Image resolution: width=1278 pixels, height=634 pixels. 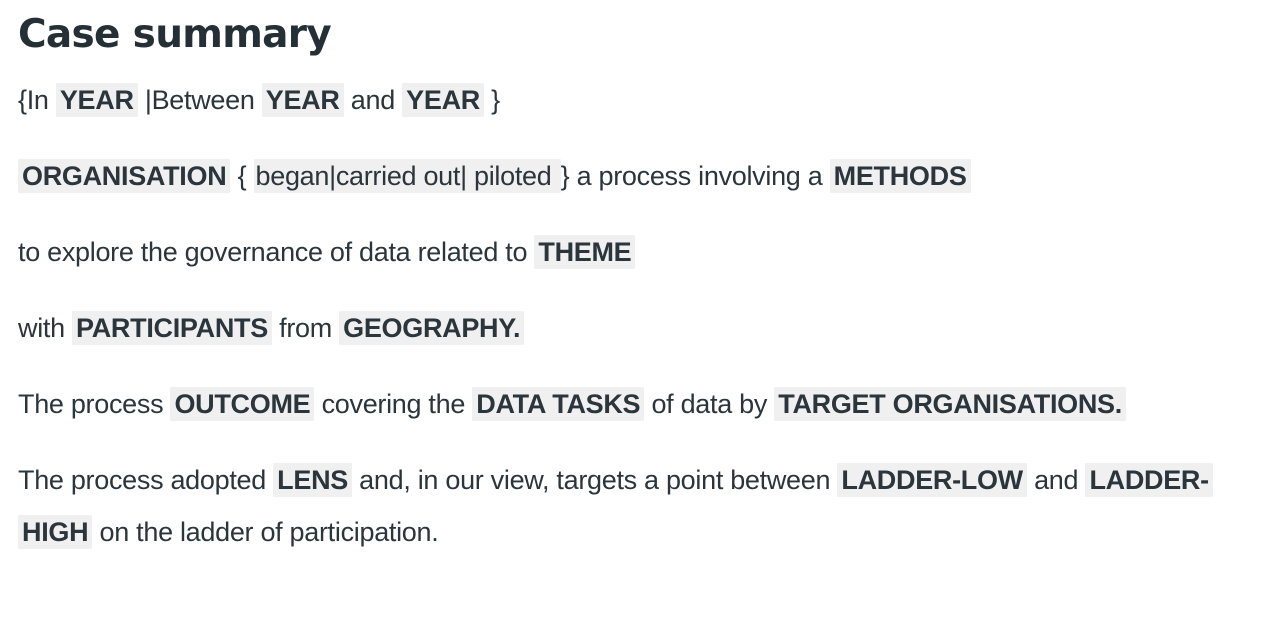 What do you see at coordinates (703, 176) in the screenshot?
I see `organisation-clause-text: a process involving a` at bounding box center [703, 176].